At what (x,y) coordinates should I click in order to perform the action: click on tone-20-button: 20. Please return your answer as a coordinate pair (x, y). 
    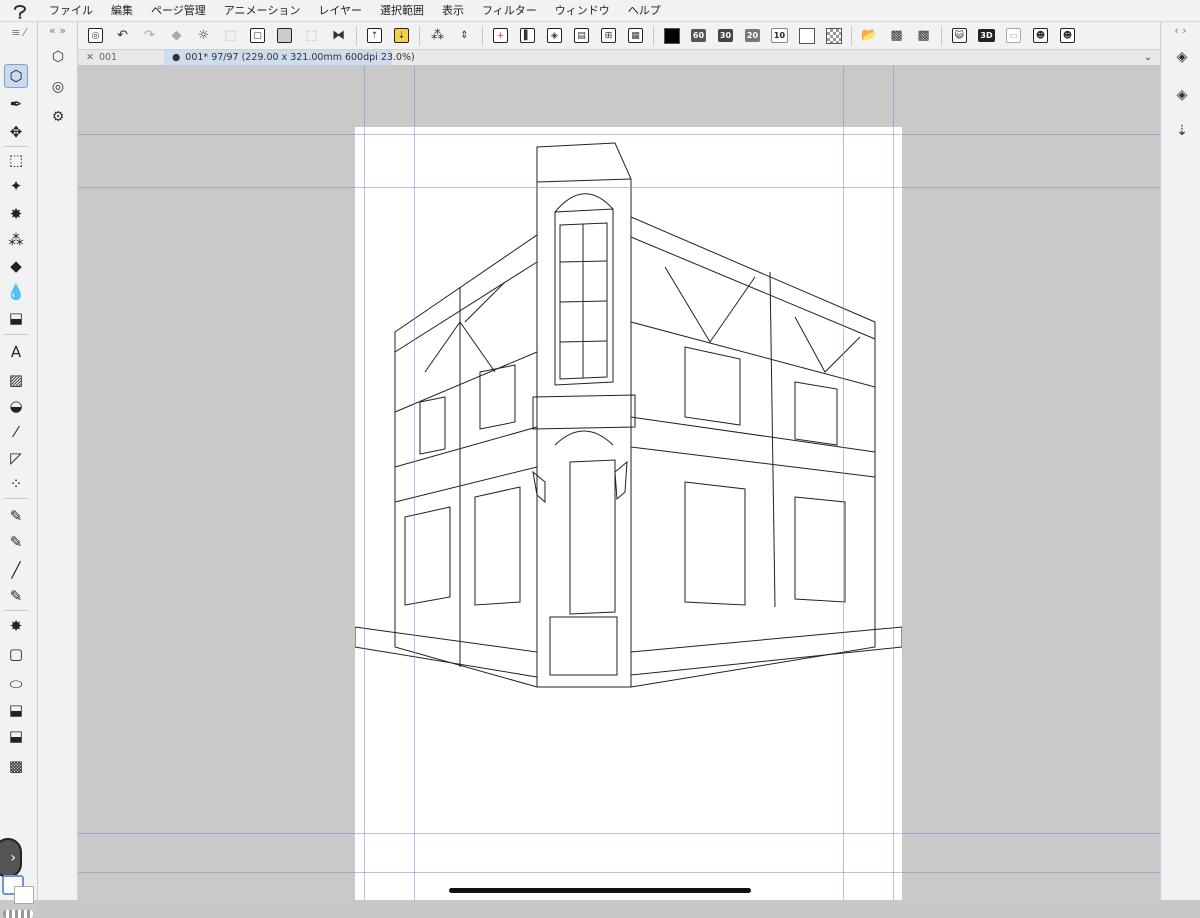
    Looking at the image, I should click on (753, 36).